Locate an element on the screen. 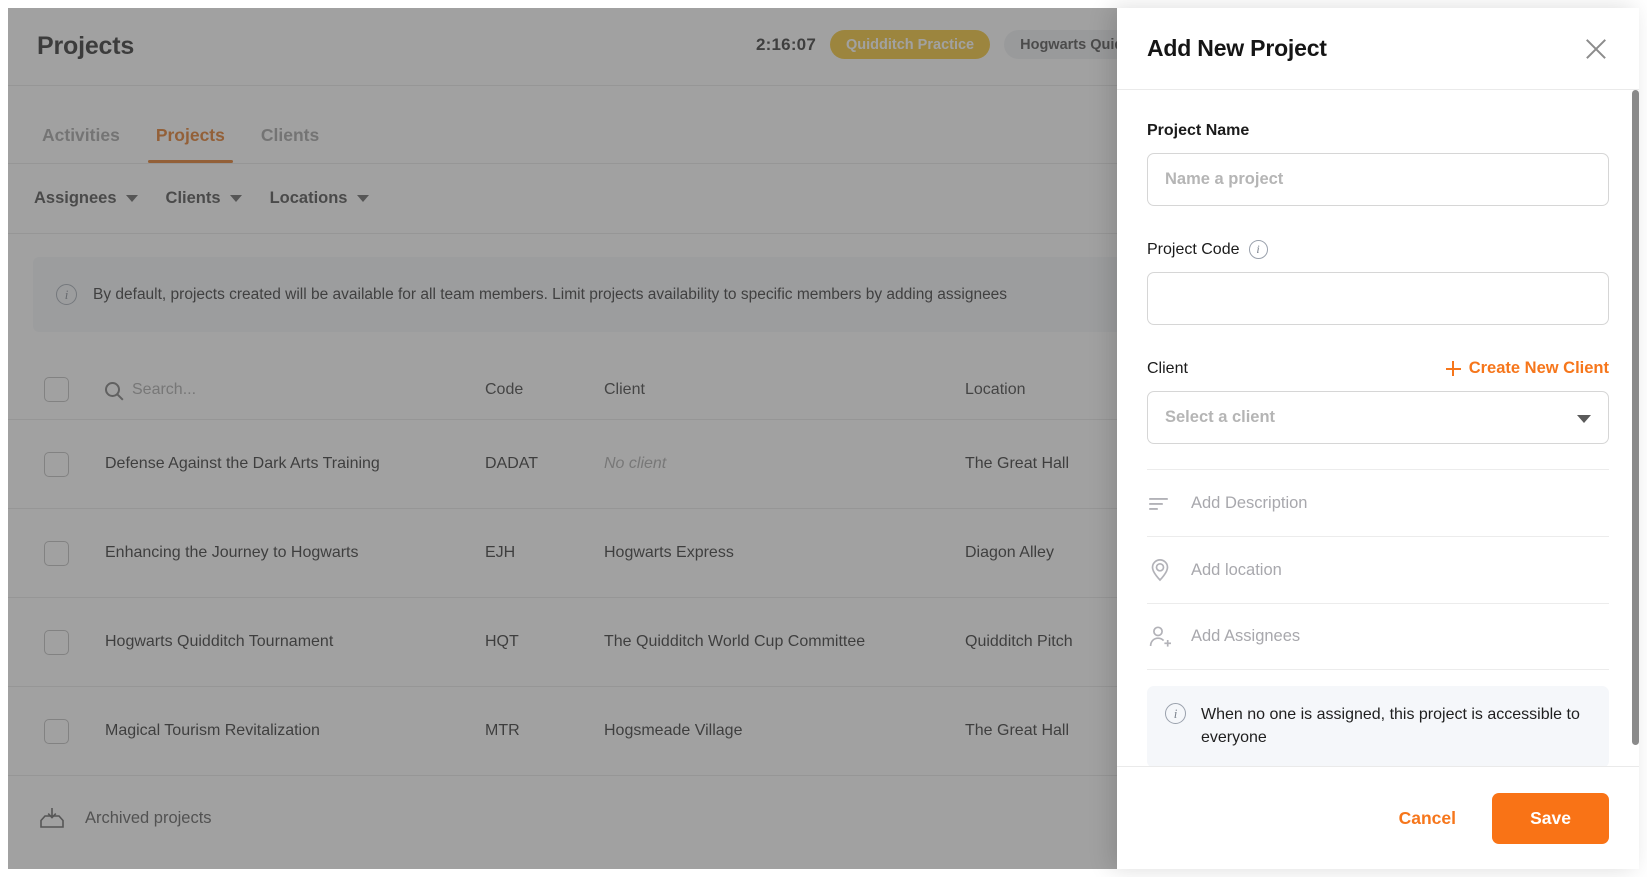 This screenshot has width=1647, height=877. client-label: Client is located at coordinates (1167, 368).